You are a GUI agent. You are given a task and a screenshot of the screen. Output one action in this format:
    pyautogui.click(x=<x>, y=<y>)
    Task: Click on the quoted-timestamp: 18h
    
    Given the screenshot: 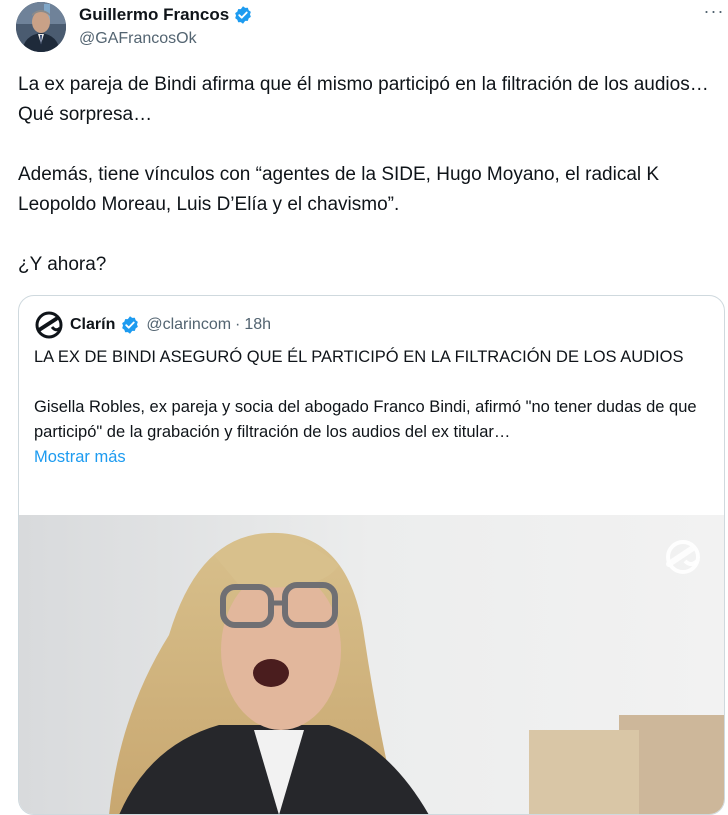 What is the action you would take?
    pyautogui.click(x=257, y=325)
    